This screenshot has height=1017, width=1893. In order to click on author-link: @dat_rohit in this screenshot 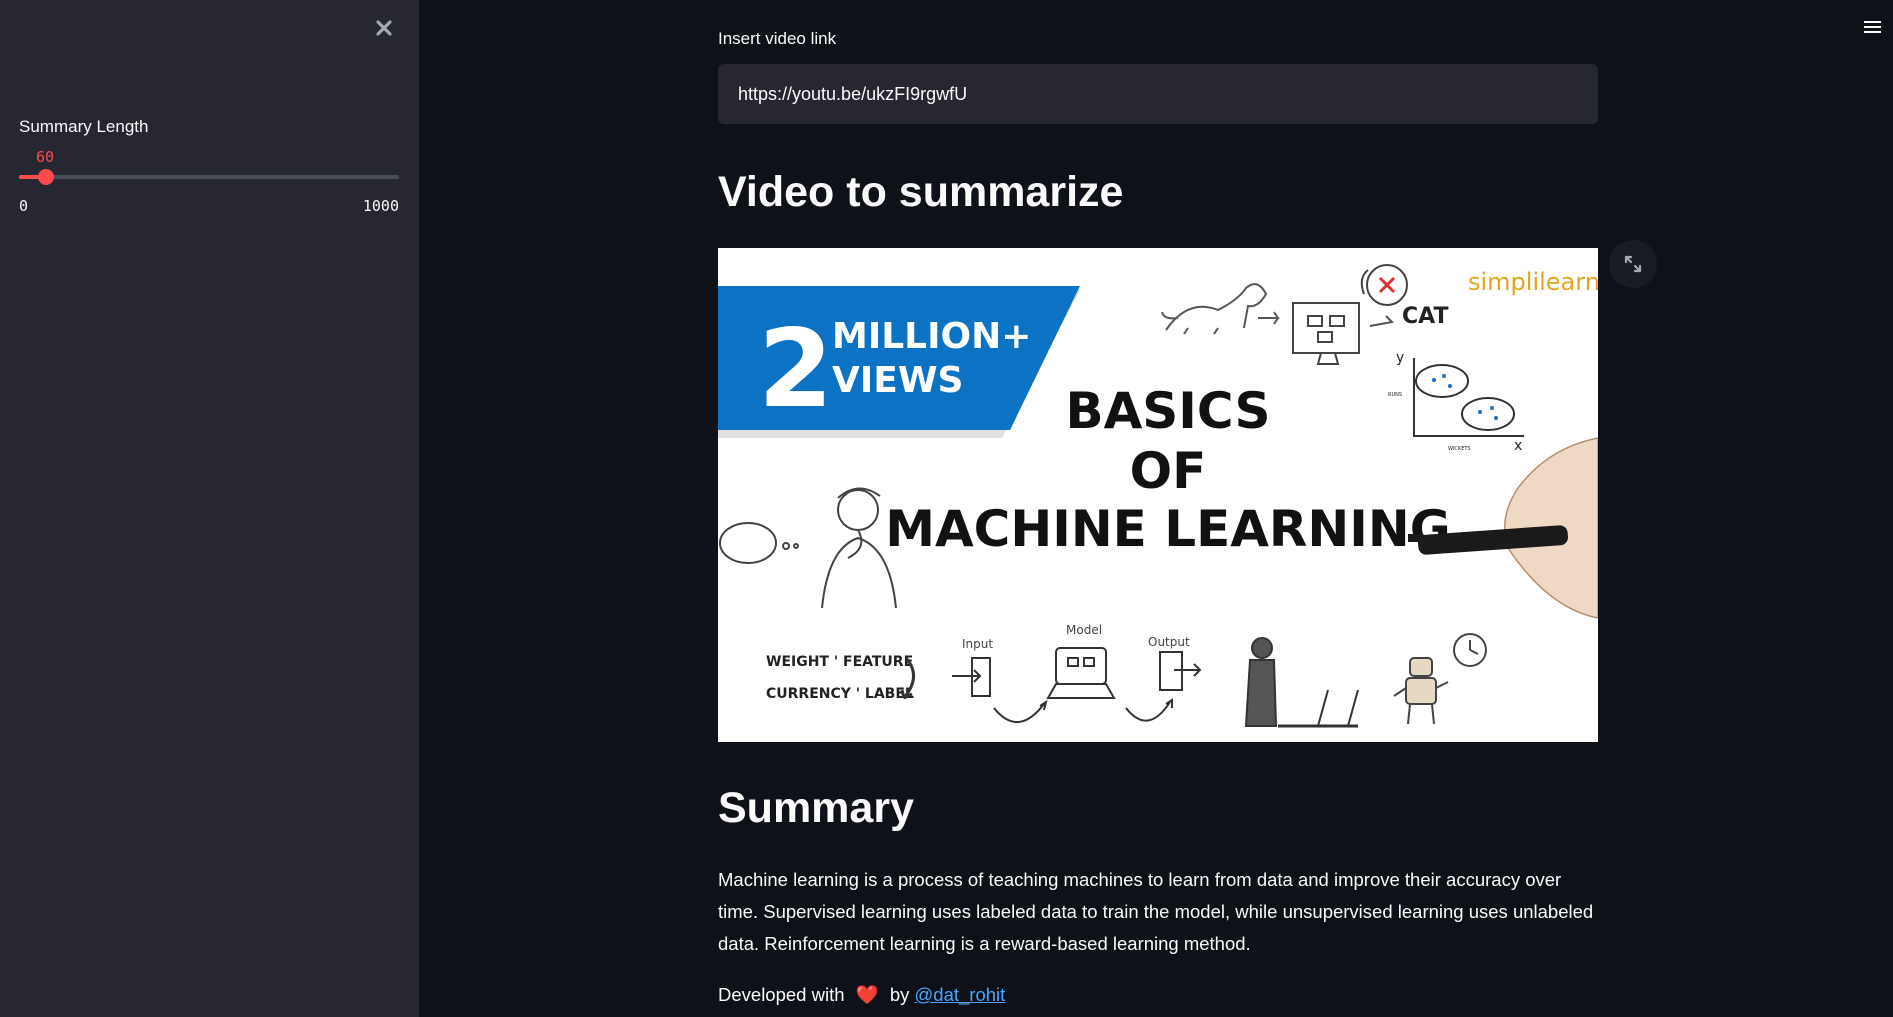, I will do `click(960, 994)`.